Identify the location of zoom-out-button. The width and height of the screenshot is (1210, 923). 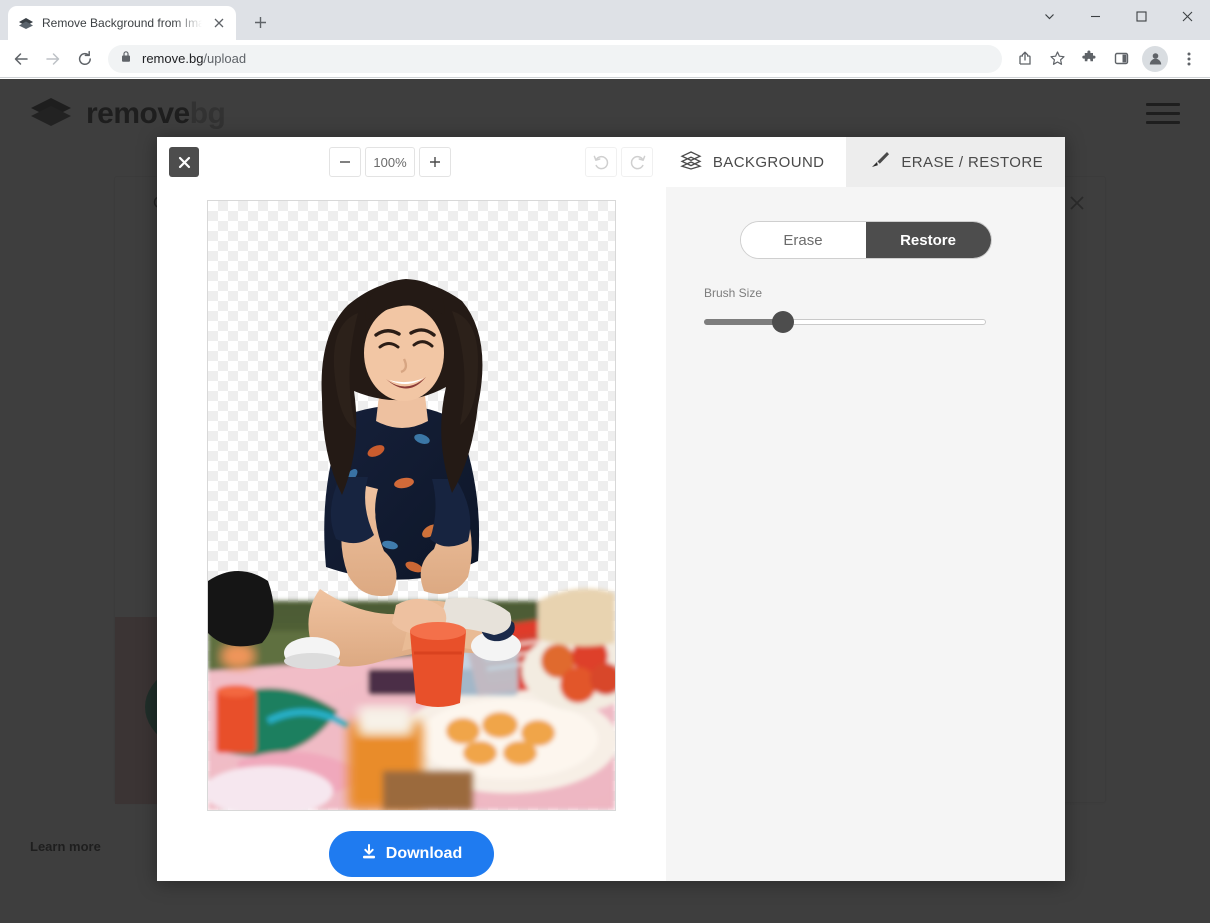
(345, 162).